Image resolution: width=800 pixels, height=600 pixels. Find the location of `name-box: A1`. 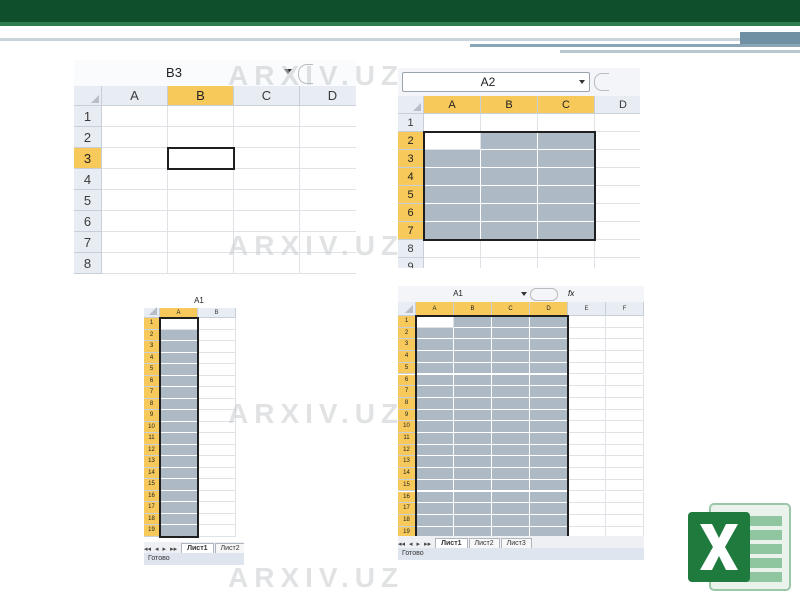

name-box: A1 is located at coordinates (199, 301).